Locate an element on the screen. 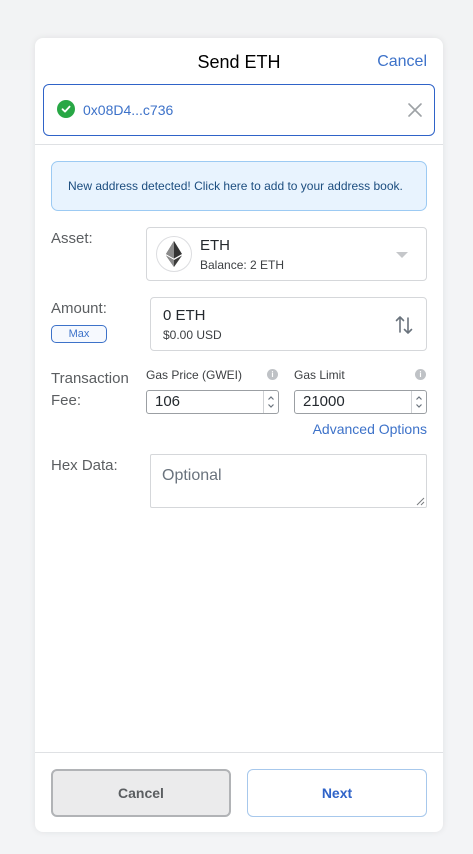 This screenshot has width=473, height=854. advanced-options-link: Advanced Options is located at coordinates (370, 429).